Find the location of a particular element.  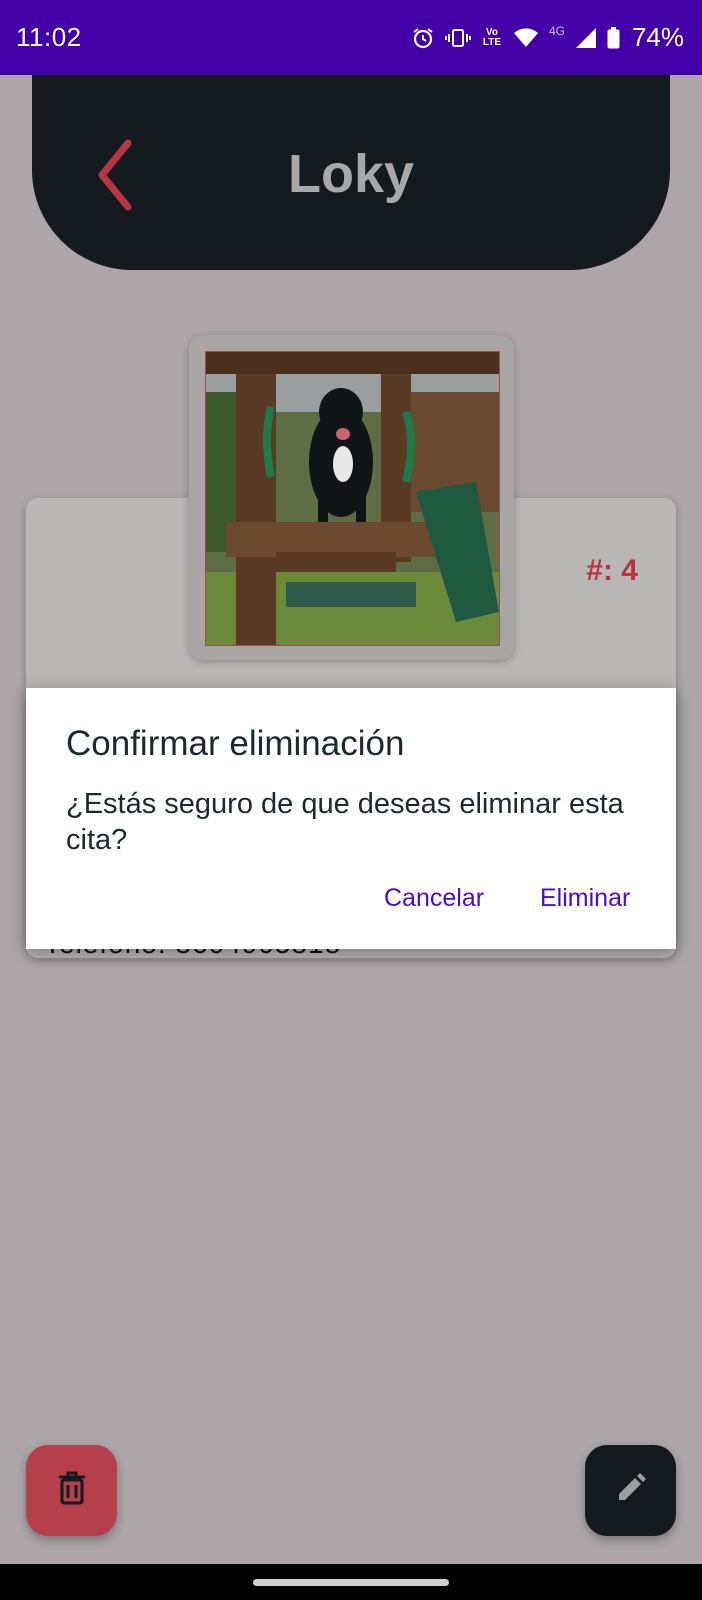

confirm-delete-button: Eliminar is located at coordinates (585, 898).